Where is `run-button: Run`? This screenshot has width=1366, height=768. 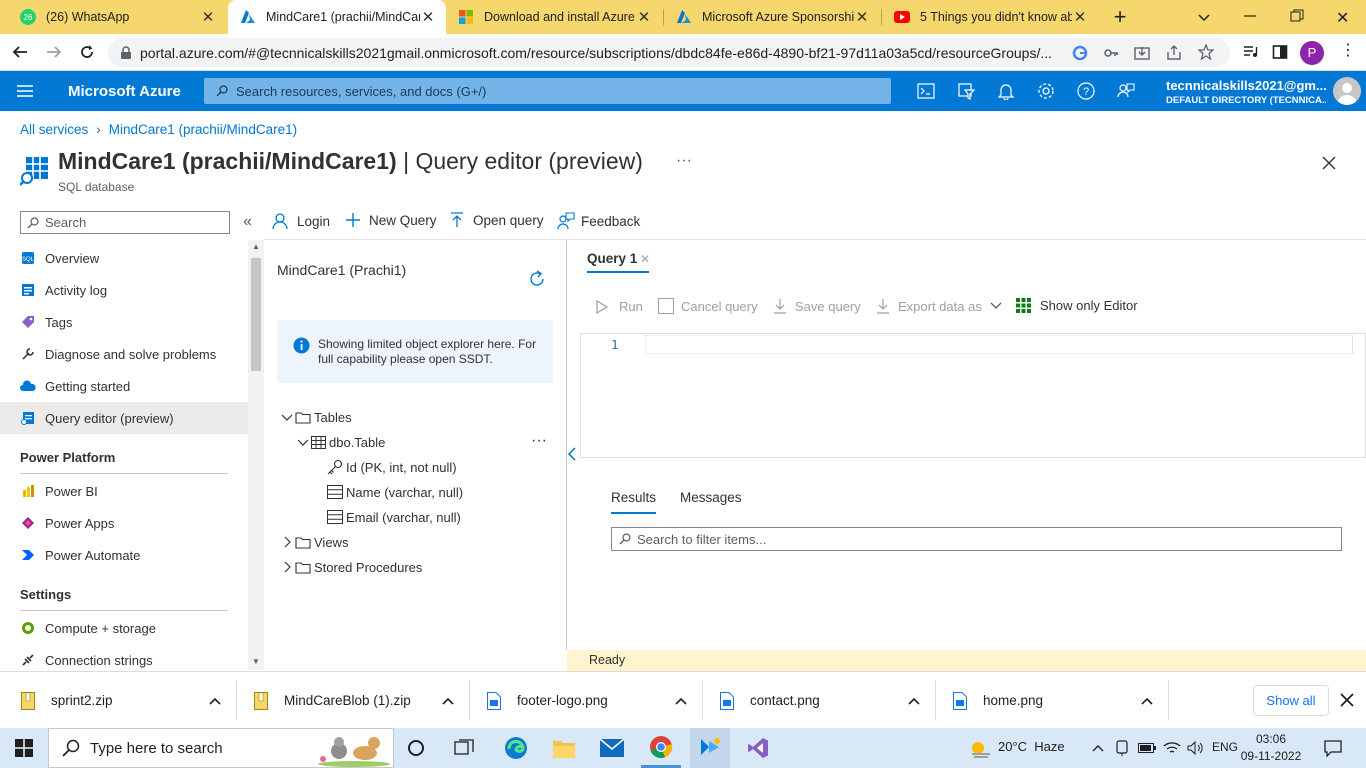 run-button: Run is located at coordinates (619, 306).